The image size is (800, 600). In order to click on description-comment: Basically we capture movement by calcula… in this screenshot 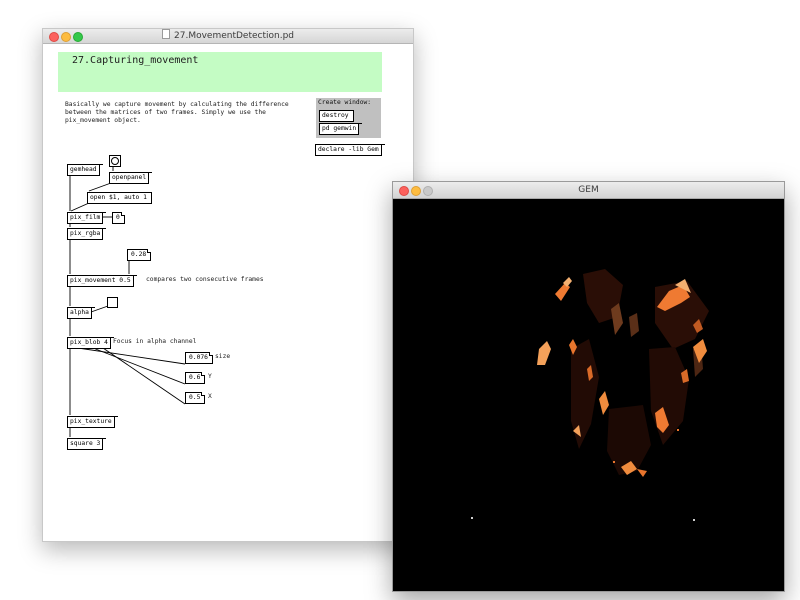, I will do `click(177, 112)`.